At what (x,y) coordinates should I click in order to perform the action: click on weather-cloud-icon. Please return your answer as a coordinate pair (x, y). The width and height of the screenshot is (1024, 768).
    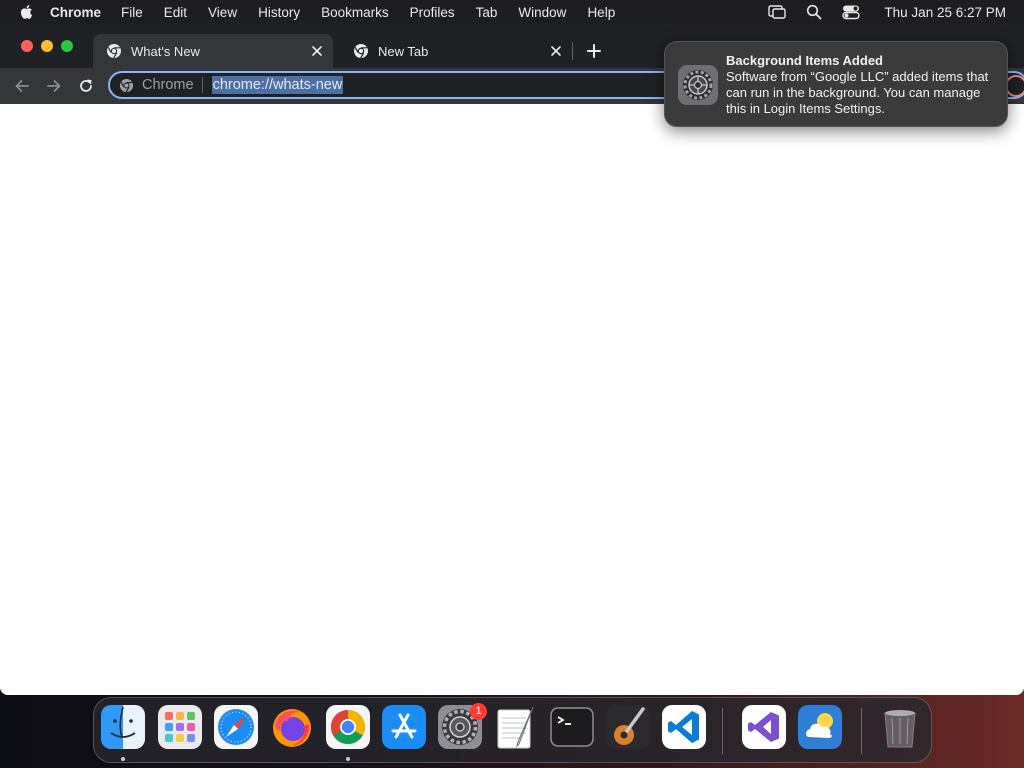
    Looking at the image, I should click on (820, 727).